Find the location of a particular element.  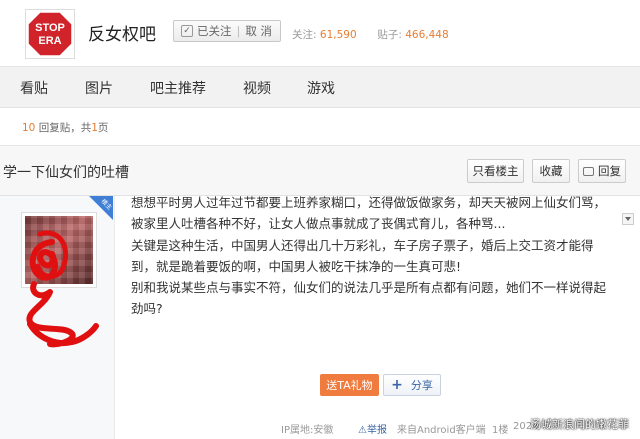

page-count: 1 is located at coordinates (94, 128).